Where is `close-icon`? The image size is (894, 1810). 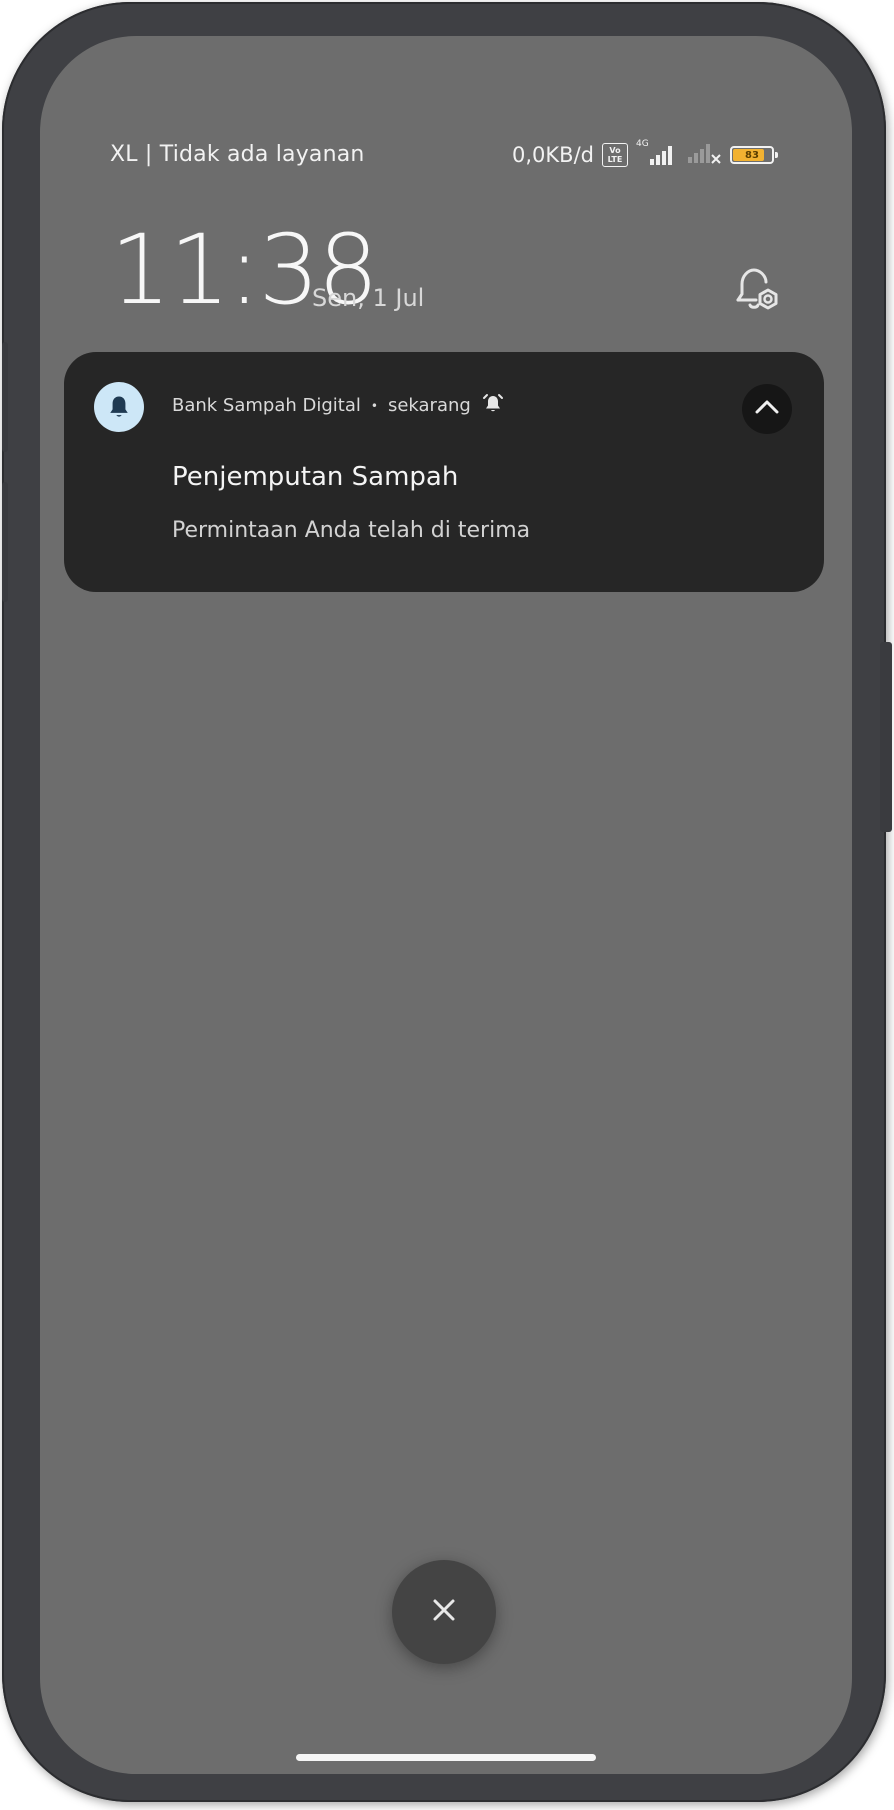
close-icon is located at coordinates (444, 1612).